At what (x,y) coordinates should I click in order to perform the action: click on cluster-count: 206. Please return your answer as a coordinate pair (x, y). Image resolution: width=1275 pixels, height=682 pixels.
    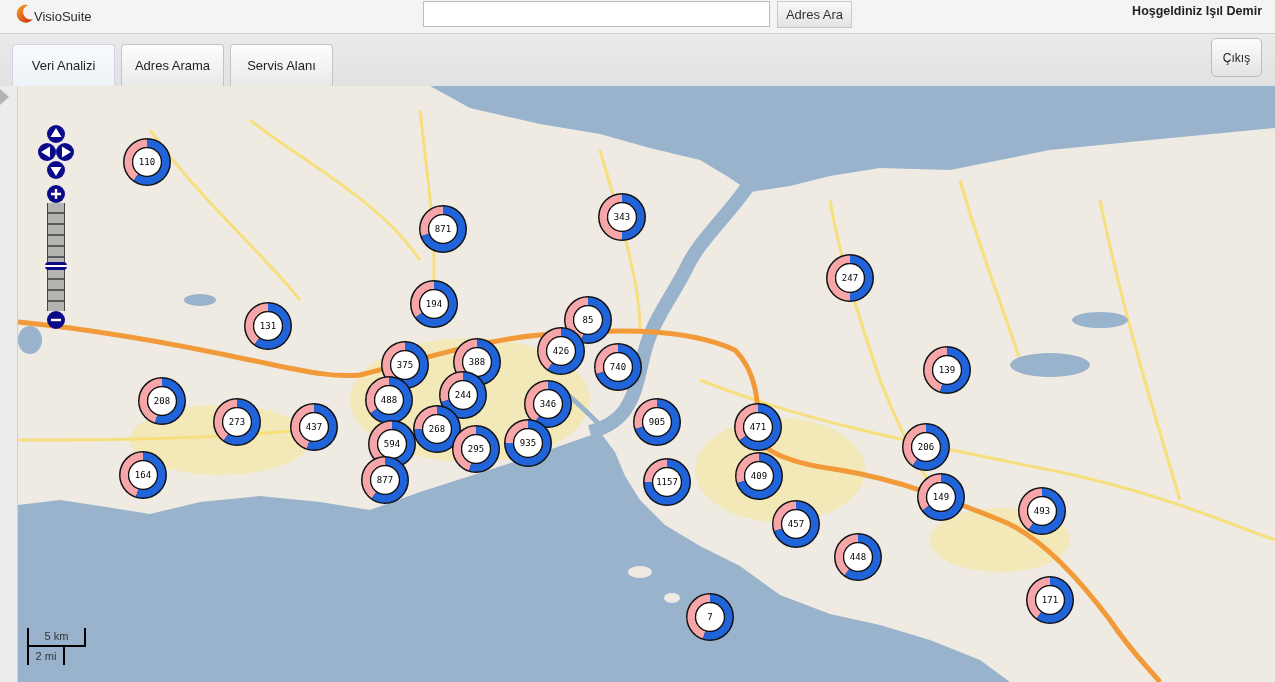
    Looking at the image, I should click on (926, 447).